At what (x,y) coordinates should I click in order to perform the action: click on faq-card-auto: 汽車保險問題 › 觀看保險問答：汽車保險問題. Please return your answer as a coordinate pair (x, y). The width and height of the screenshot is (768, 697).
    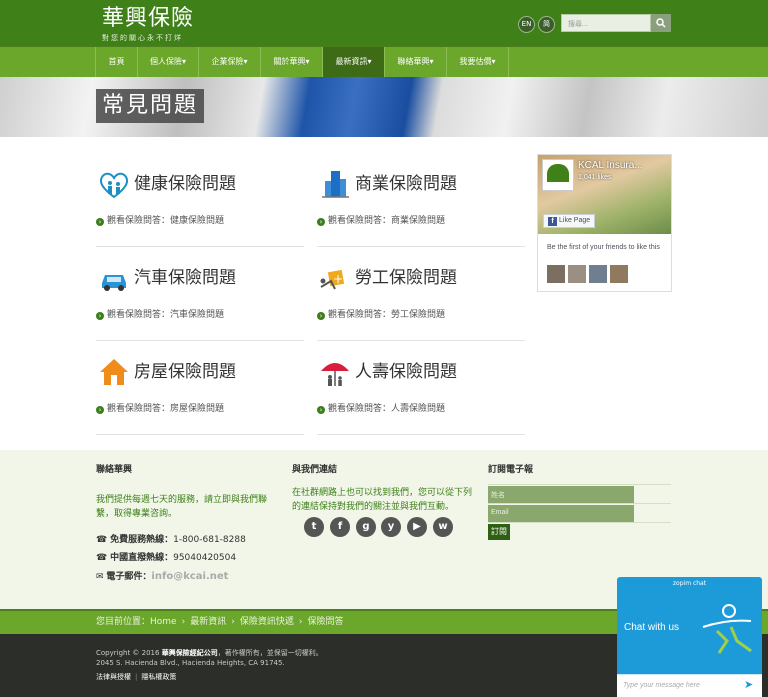
    Looking at the image, I should click on (200, 301).